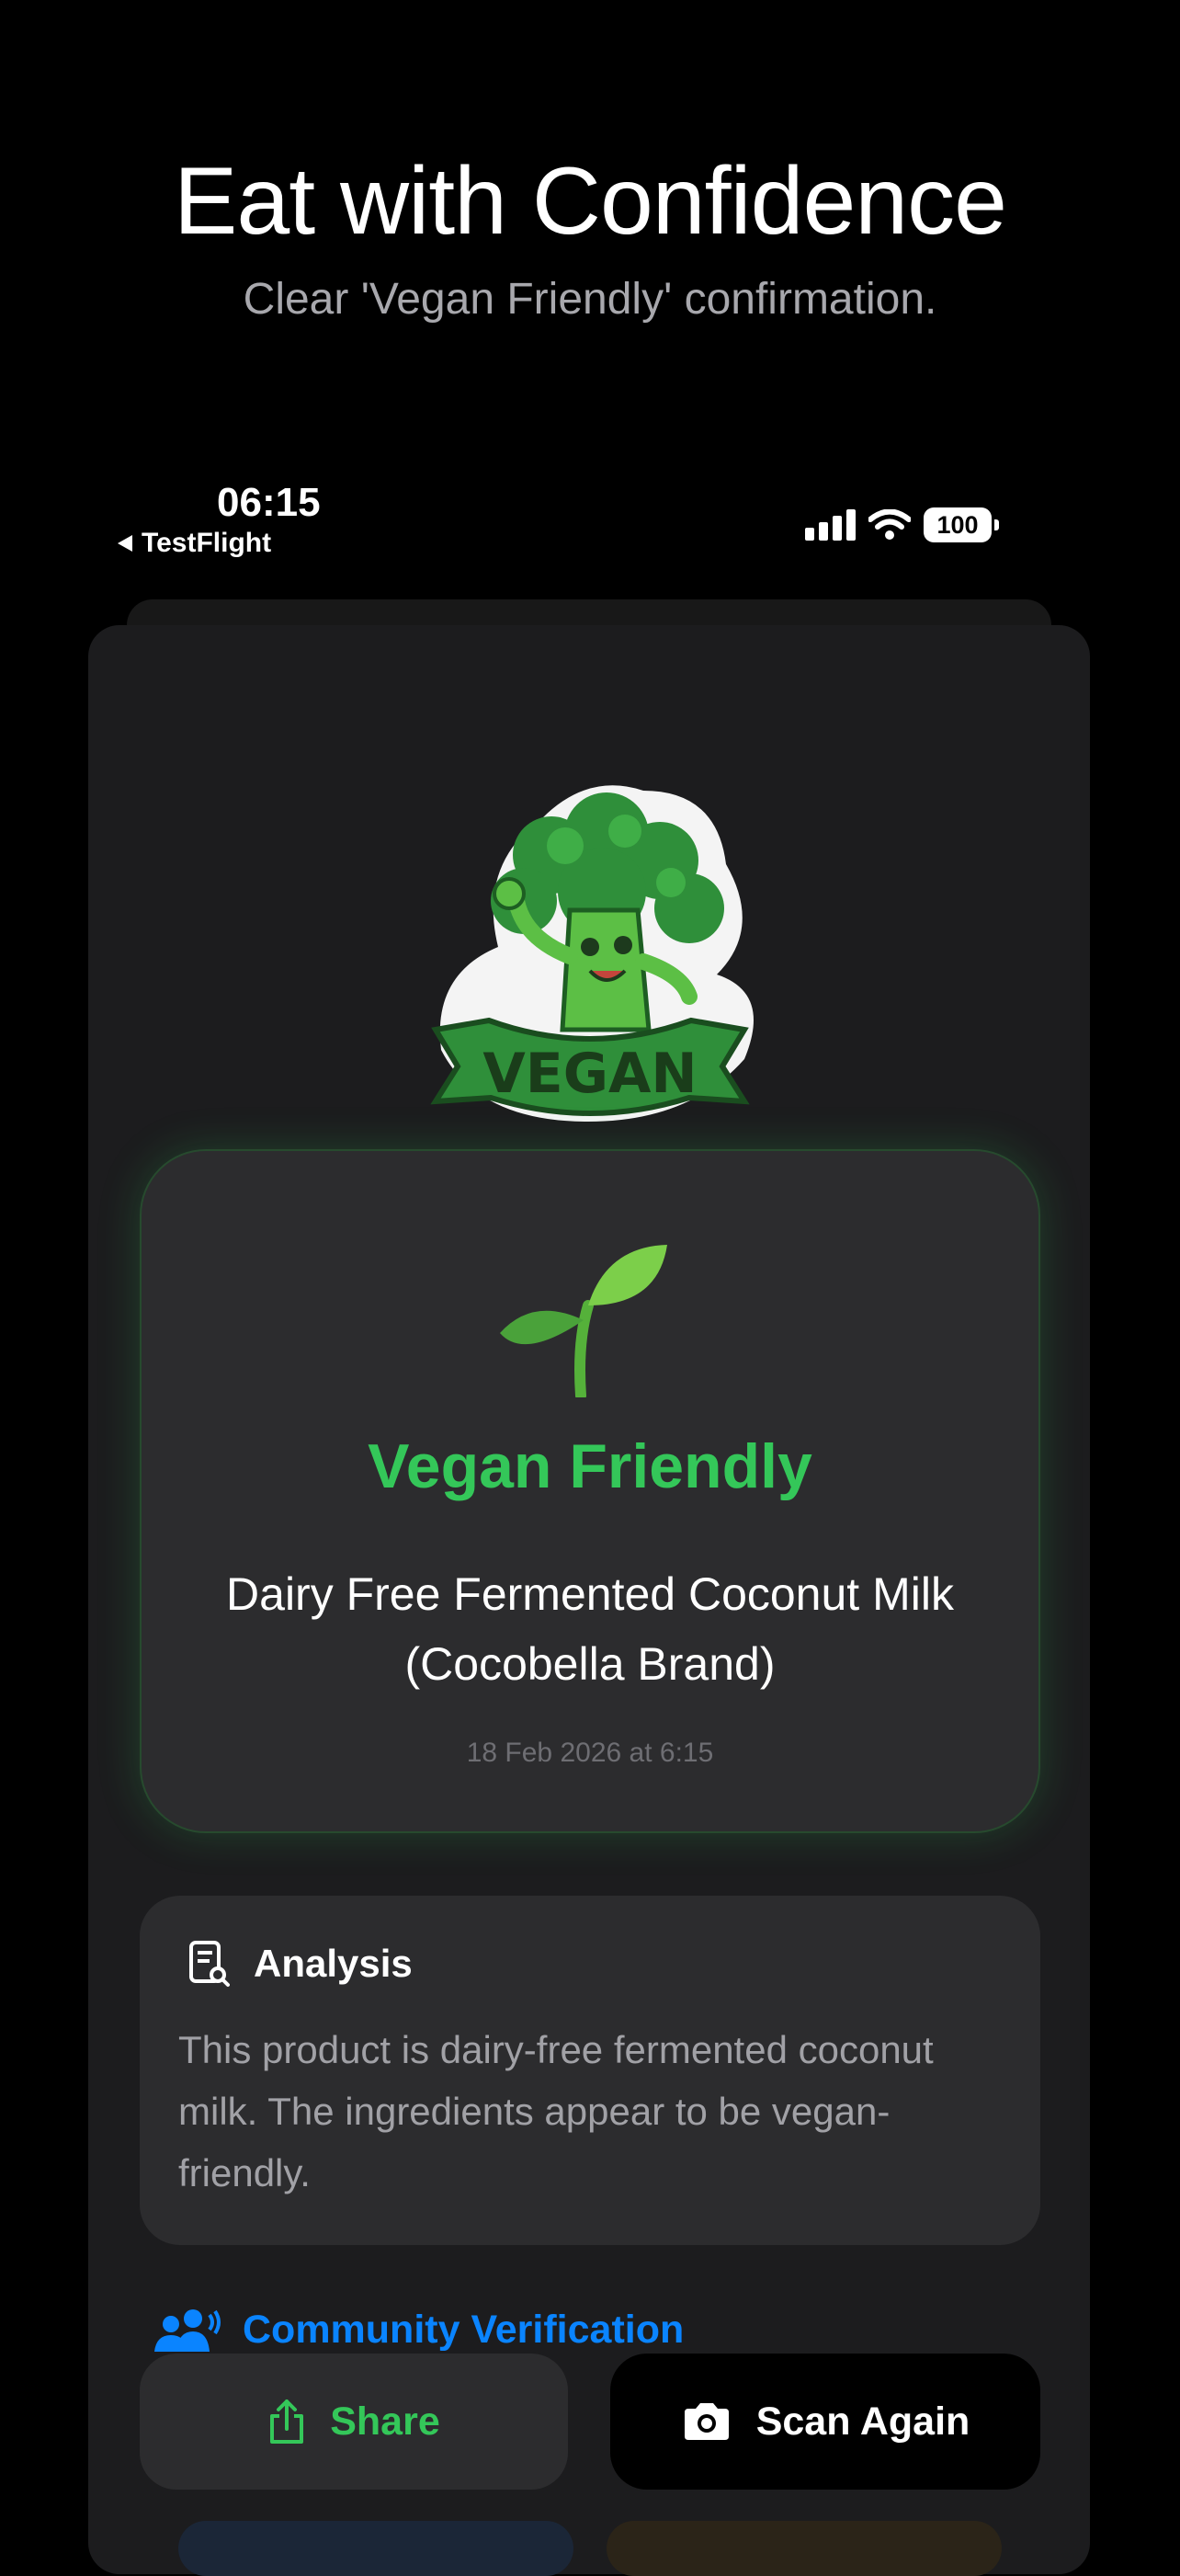 The height and width of the screenshot is (2576, 1180). I want to click on camera-icon, so click(706, 2421).